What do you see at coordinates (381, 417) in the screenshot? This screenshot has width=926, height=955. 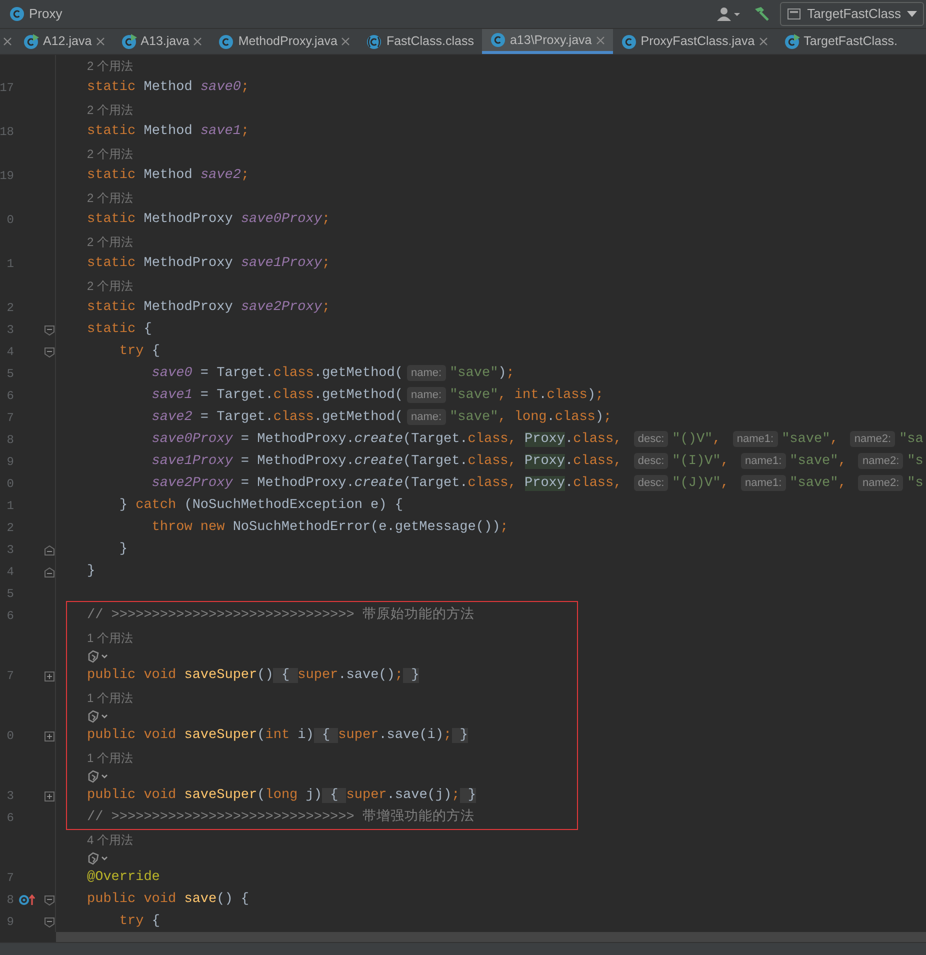 I see `code-line: save2 = Target.class.getMethod( name: "save", long.class);` at bounding box center [381, 417].